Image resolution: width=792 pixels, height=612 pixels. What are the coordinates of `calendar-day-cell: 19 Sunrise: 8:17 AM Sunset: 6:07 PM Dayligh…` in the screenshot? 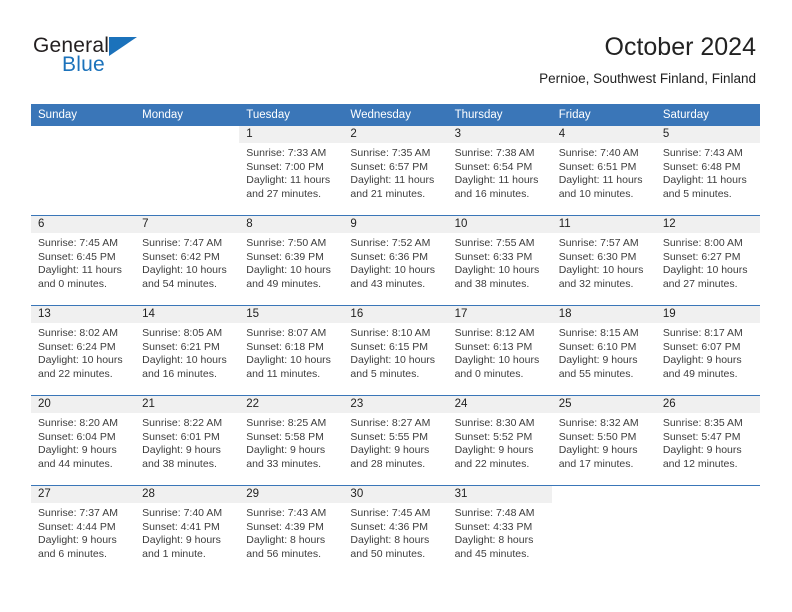 It's located at (707, 350).